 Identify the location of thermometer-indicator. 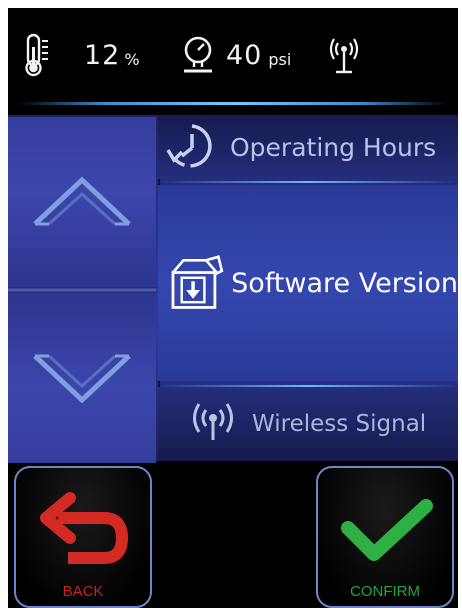
(37, 55).